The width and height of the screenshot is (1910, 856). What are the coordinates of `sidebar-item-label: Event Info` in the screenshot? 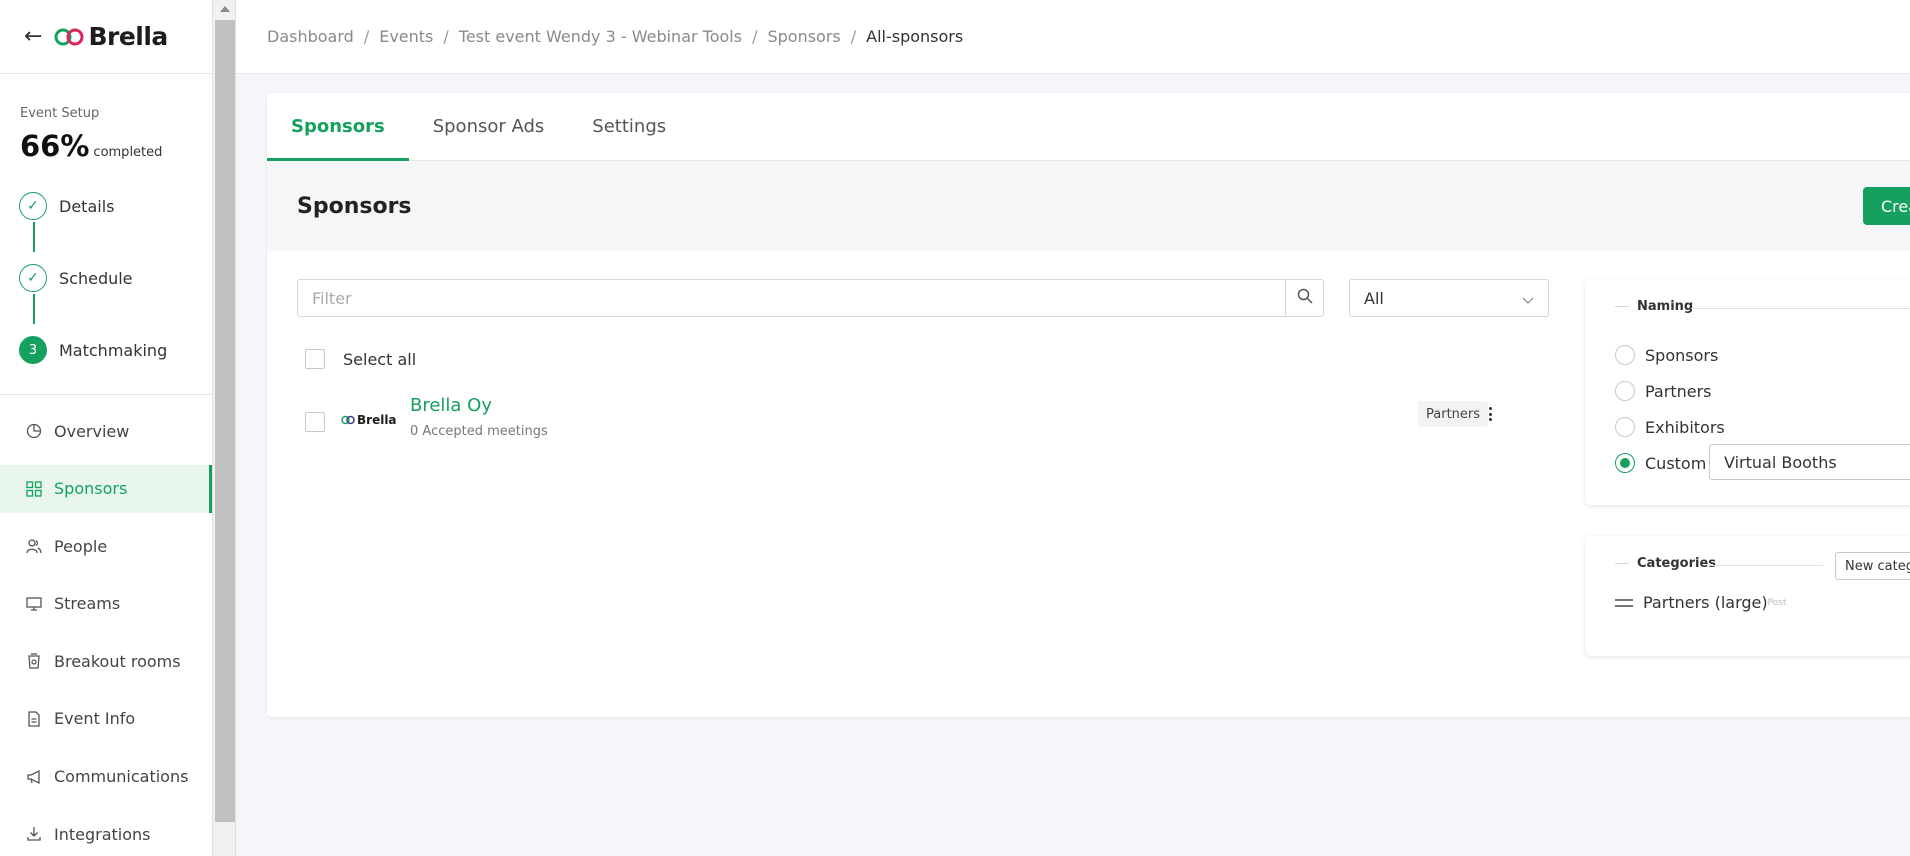 It's located at (95, 719).